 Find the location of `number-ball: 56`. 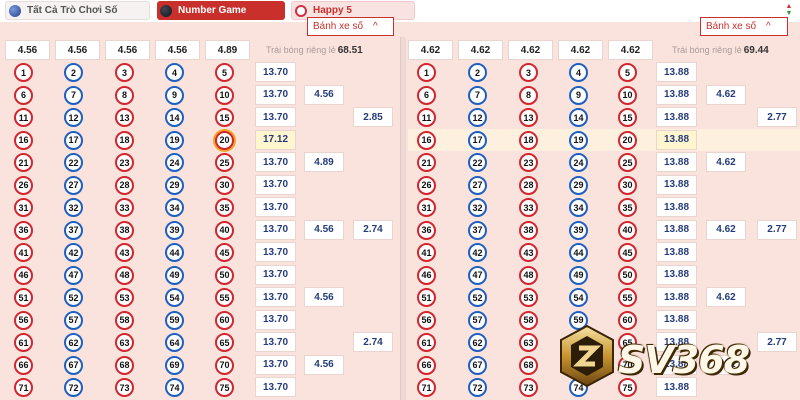

number-ball: 56 is located at coordinates (426, 320).